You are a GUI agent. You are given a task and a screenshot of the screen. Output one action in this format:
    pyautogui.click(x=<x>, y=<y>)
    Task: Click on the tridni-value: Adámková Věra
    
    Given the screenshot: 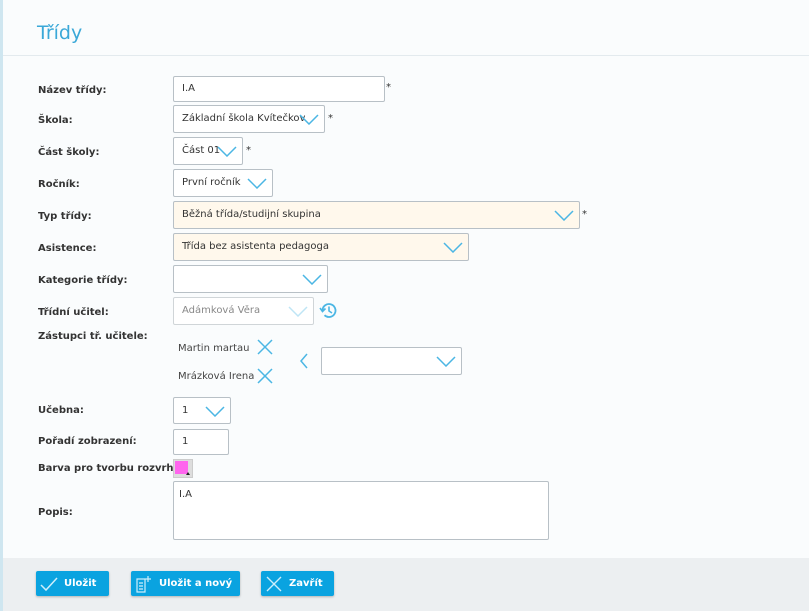 What is the action you would take?
    pyautogui.click(x=221, y=310)
    